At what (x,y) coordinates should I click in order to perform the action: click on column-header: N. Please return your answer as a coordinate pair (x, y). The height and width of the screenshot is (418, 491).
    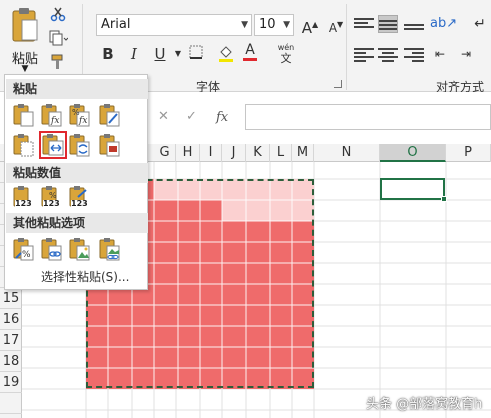
    Looking at the image, I should click on (347, 153).